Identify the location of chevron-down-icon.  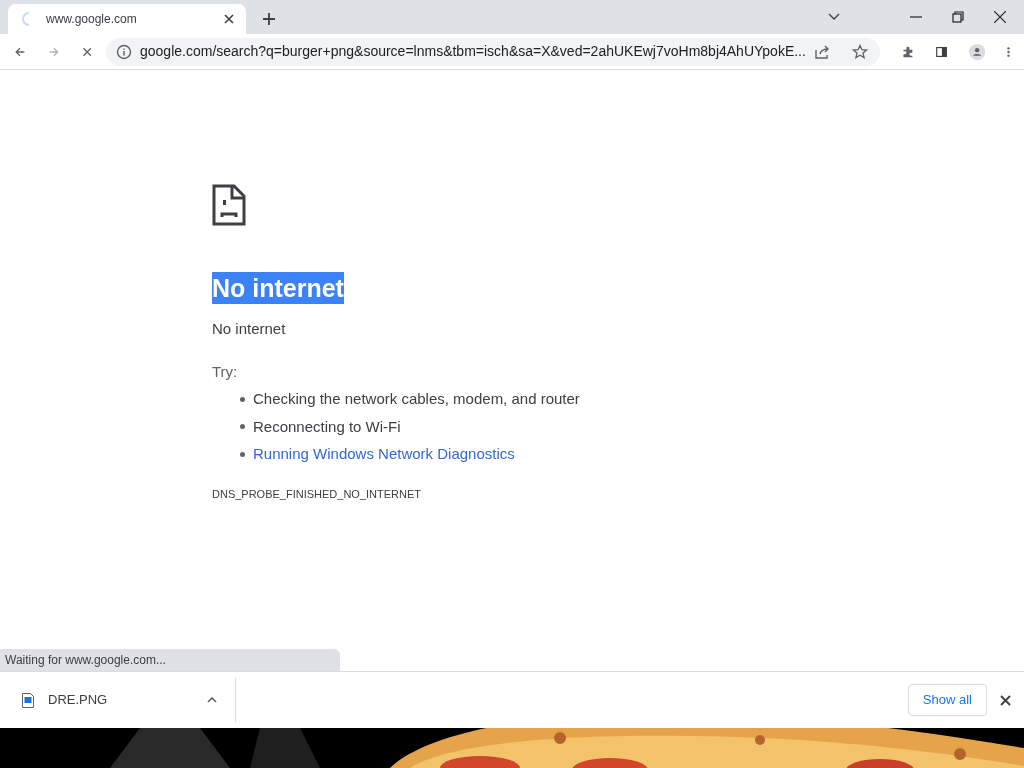
(834, 17).